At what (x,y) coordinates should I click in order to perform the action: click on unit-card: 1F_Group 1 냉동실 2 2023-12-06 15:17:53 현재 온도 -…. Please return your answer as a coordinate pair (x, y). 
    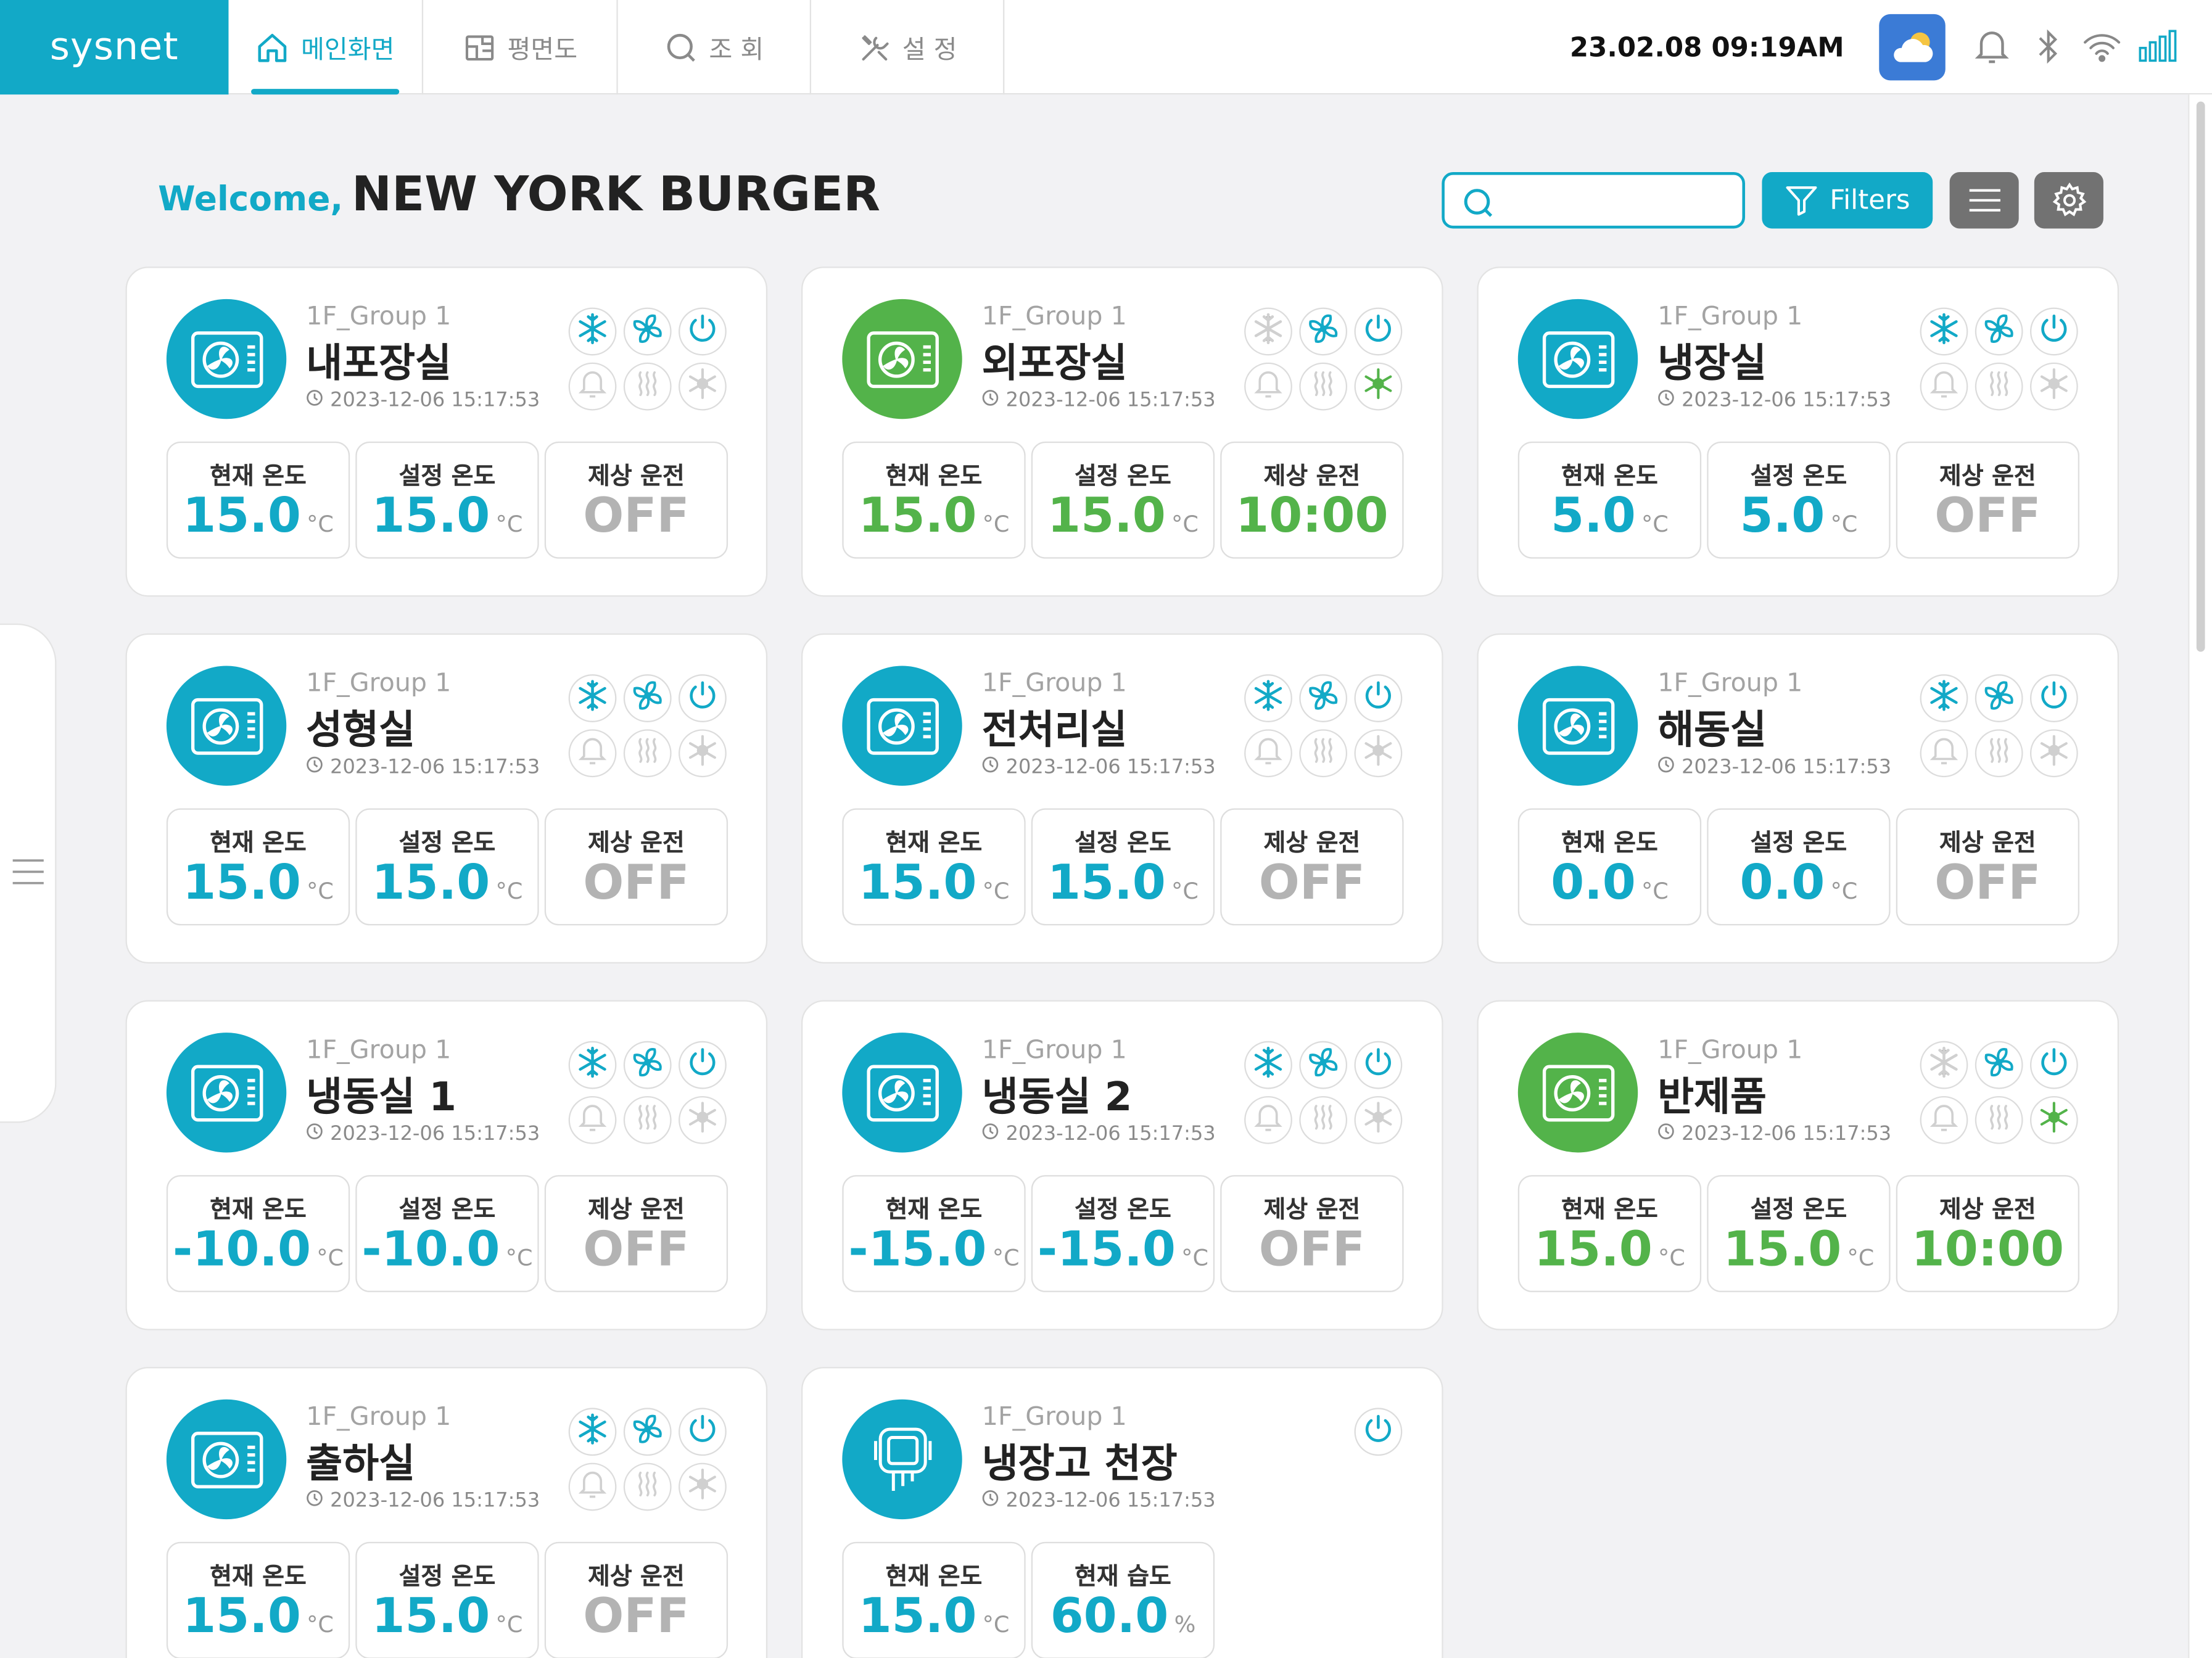
    Looking at the image, I should click on (1122, 1165).